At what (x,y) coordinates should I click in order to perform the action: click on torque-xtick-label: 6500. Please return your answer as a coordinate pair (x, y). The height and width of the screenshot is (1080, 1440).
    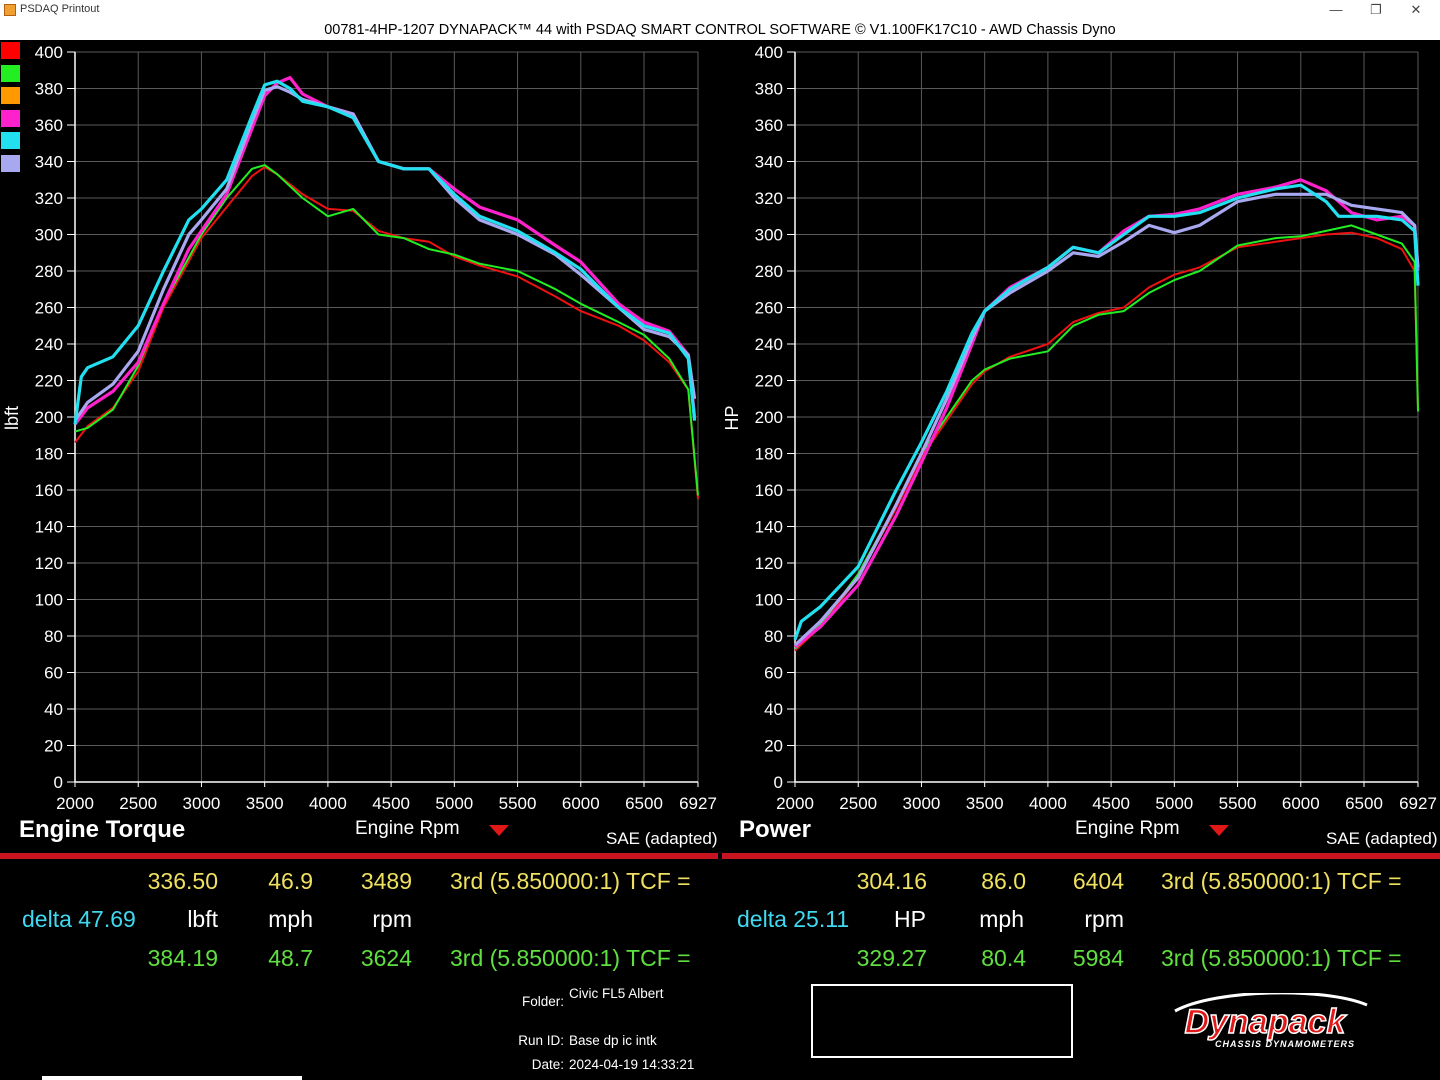
    Looking at the image, I should click on (644, 803).